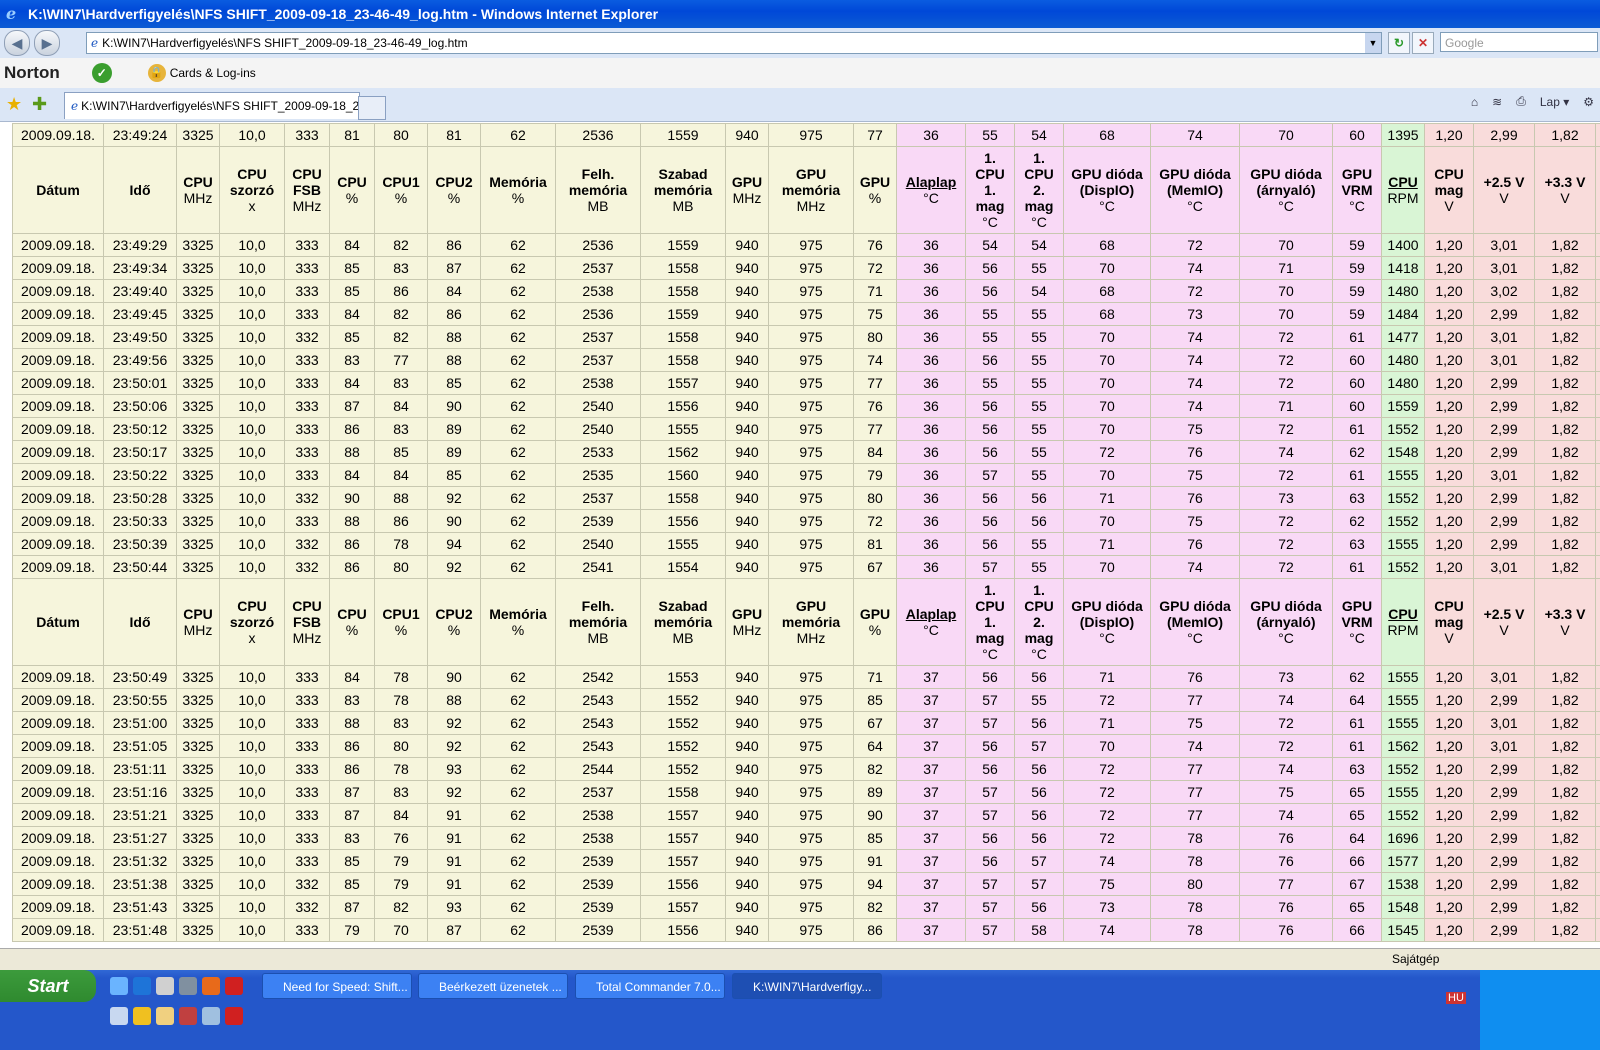 The width and height of the screenshot is (1600, 1050). What do you see at coordinates (58, 930) in the screenshot?
I see `table-cell: 2009.09.18.` at bounding box center [58, 930].